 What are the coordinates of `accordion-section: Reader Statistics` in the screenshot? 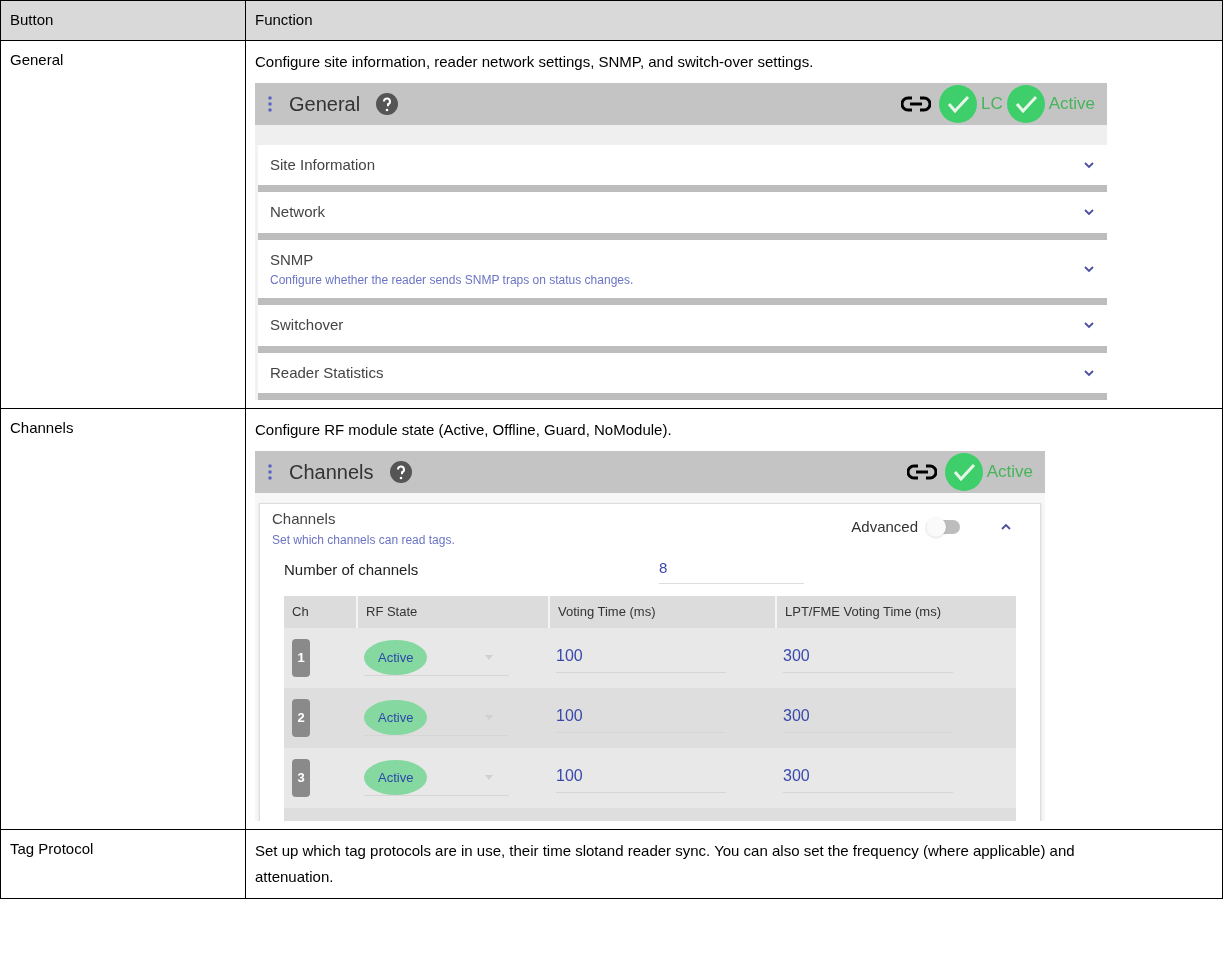 It's located at (682, 376).